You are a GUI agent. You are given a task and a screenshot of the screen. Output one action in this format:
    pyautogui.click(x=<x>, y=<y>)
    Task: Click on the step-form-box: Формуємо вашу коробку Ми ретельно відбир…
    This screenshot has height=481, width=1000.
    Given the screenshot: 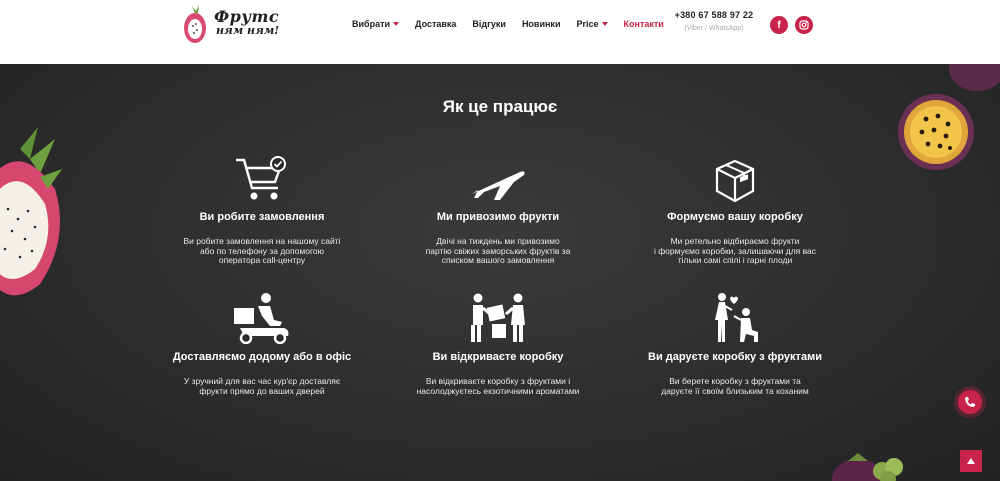 What is the action you would take?
    pyautogui.click(x=735, y=209)
    